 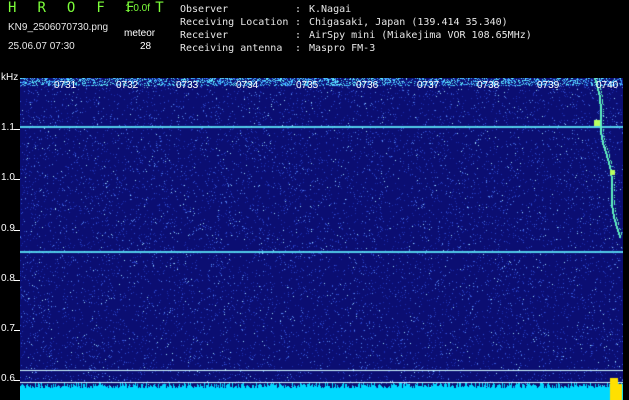 What do you see at coordinates (8, 278) in the screenshot?
I see `y-tick-label: 0.8` at bounding box center [8, 278].